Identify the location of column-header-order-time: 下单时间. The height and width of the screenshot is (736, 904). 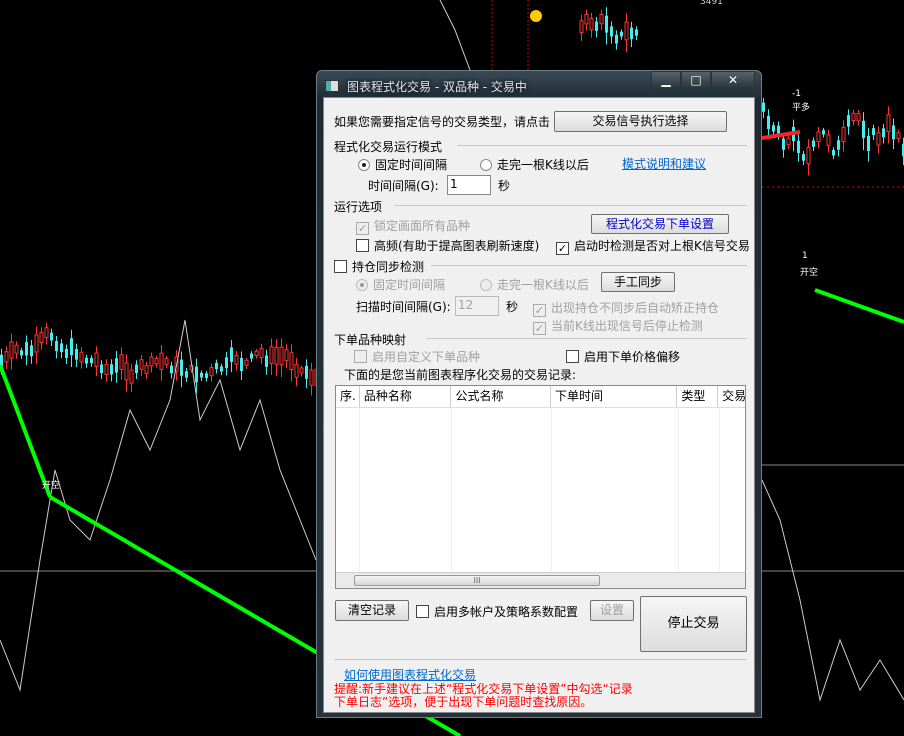
(614, 396).